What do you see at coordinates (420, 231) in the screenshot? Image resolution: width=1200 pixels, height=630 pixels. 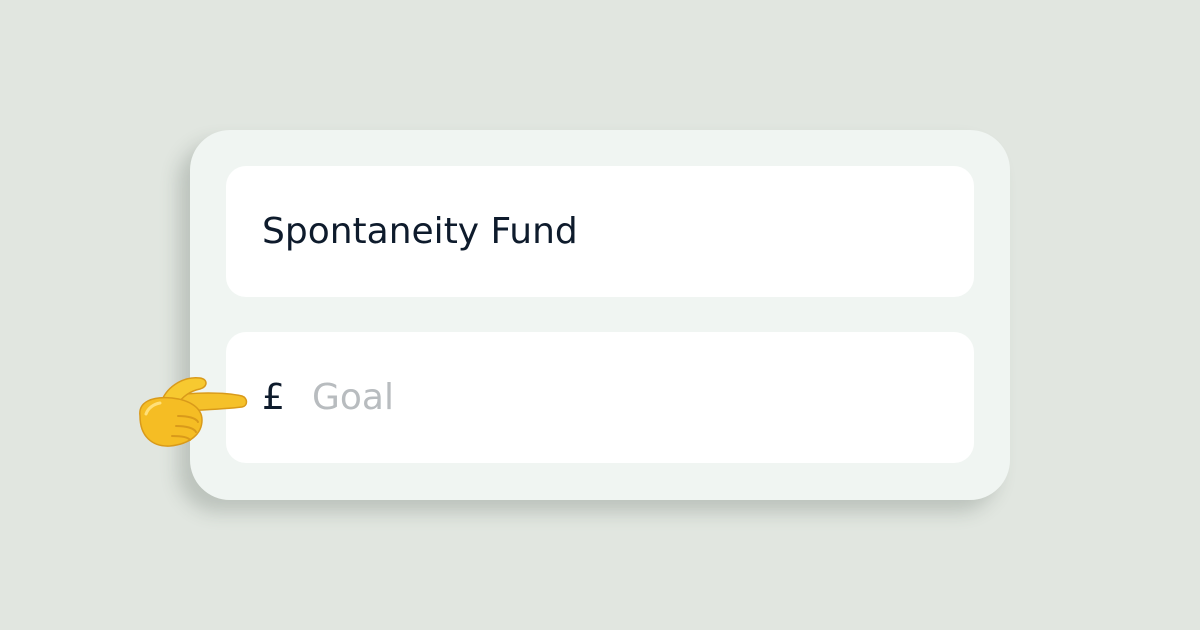 I see `pot-name-value: Spontaneity Fund` at bounding box center [420, 231].